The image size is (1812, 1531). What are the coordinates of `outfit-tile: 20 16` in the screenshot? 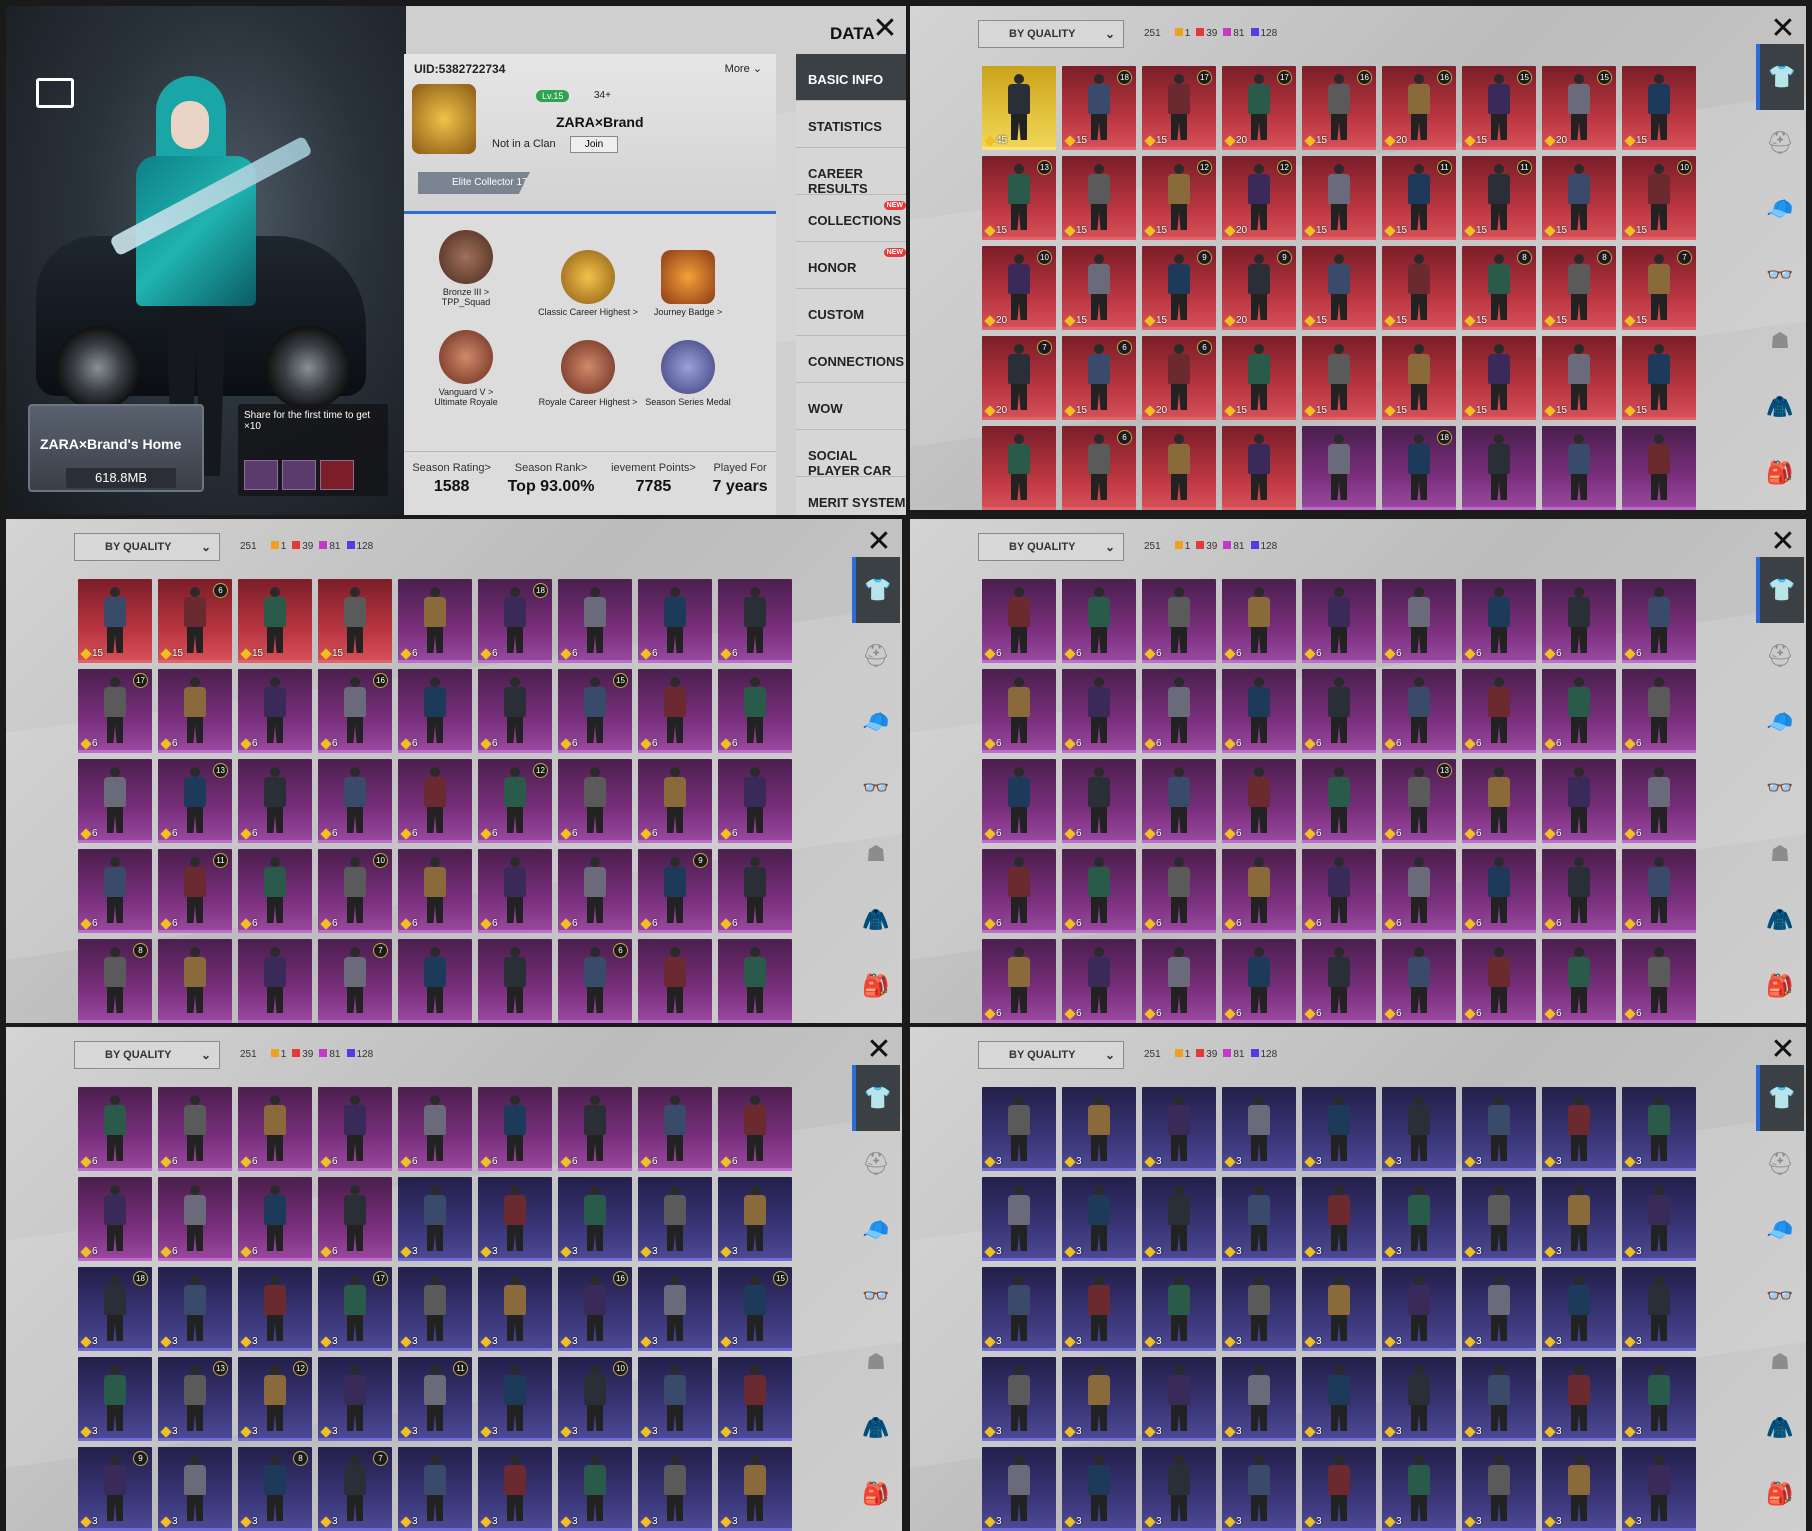 It's located at (1419, 108).